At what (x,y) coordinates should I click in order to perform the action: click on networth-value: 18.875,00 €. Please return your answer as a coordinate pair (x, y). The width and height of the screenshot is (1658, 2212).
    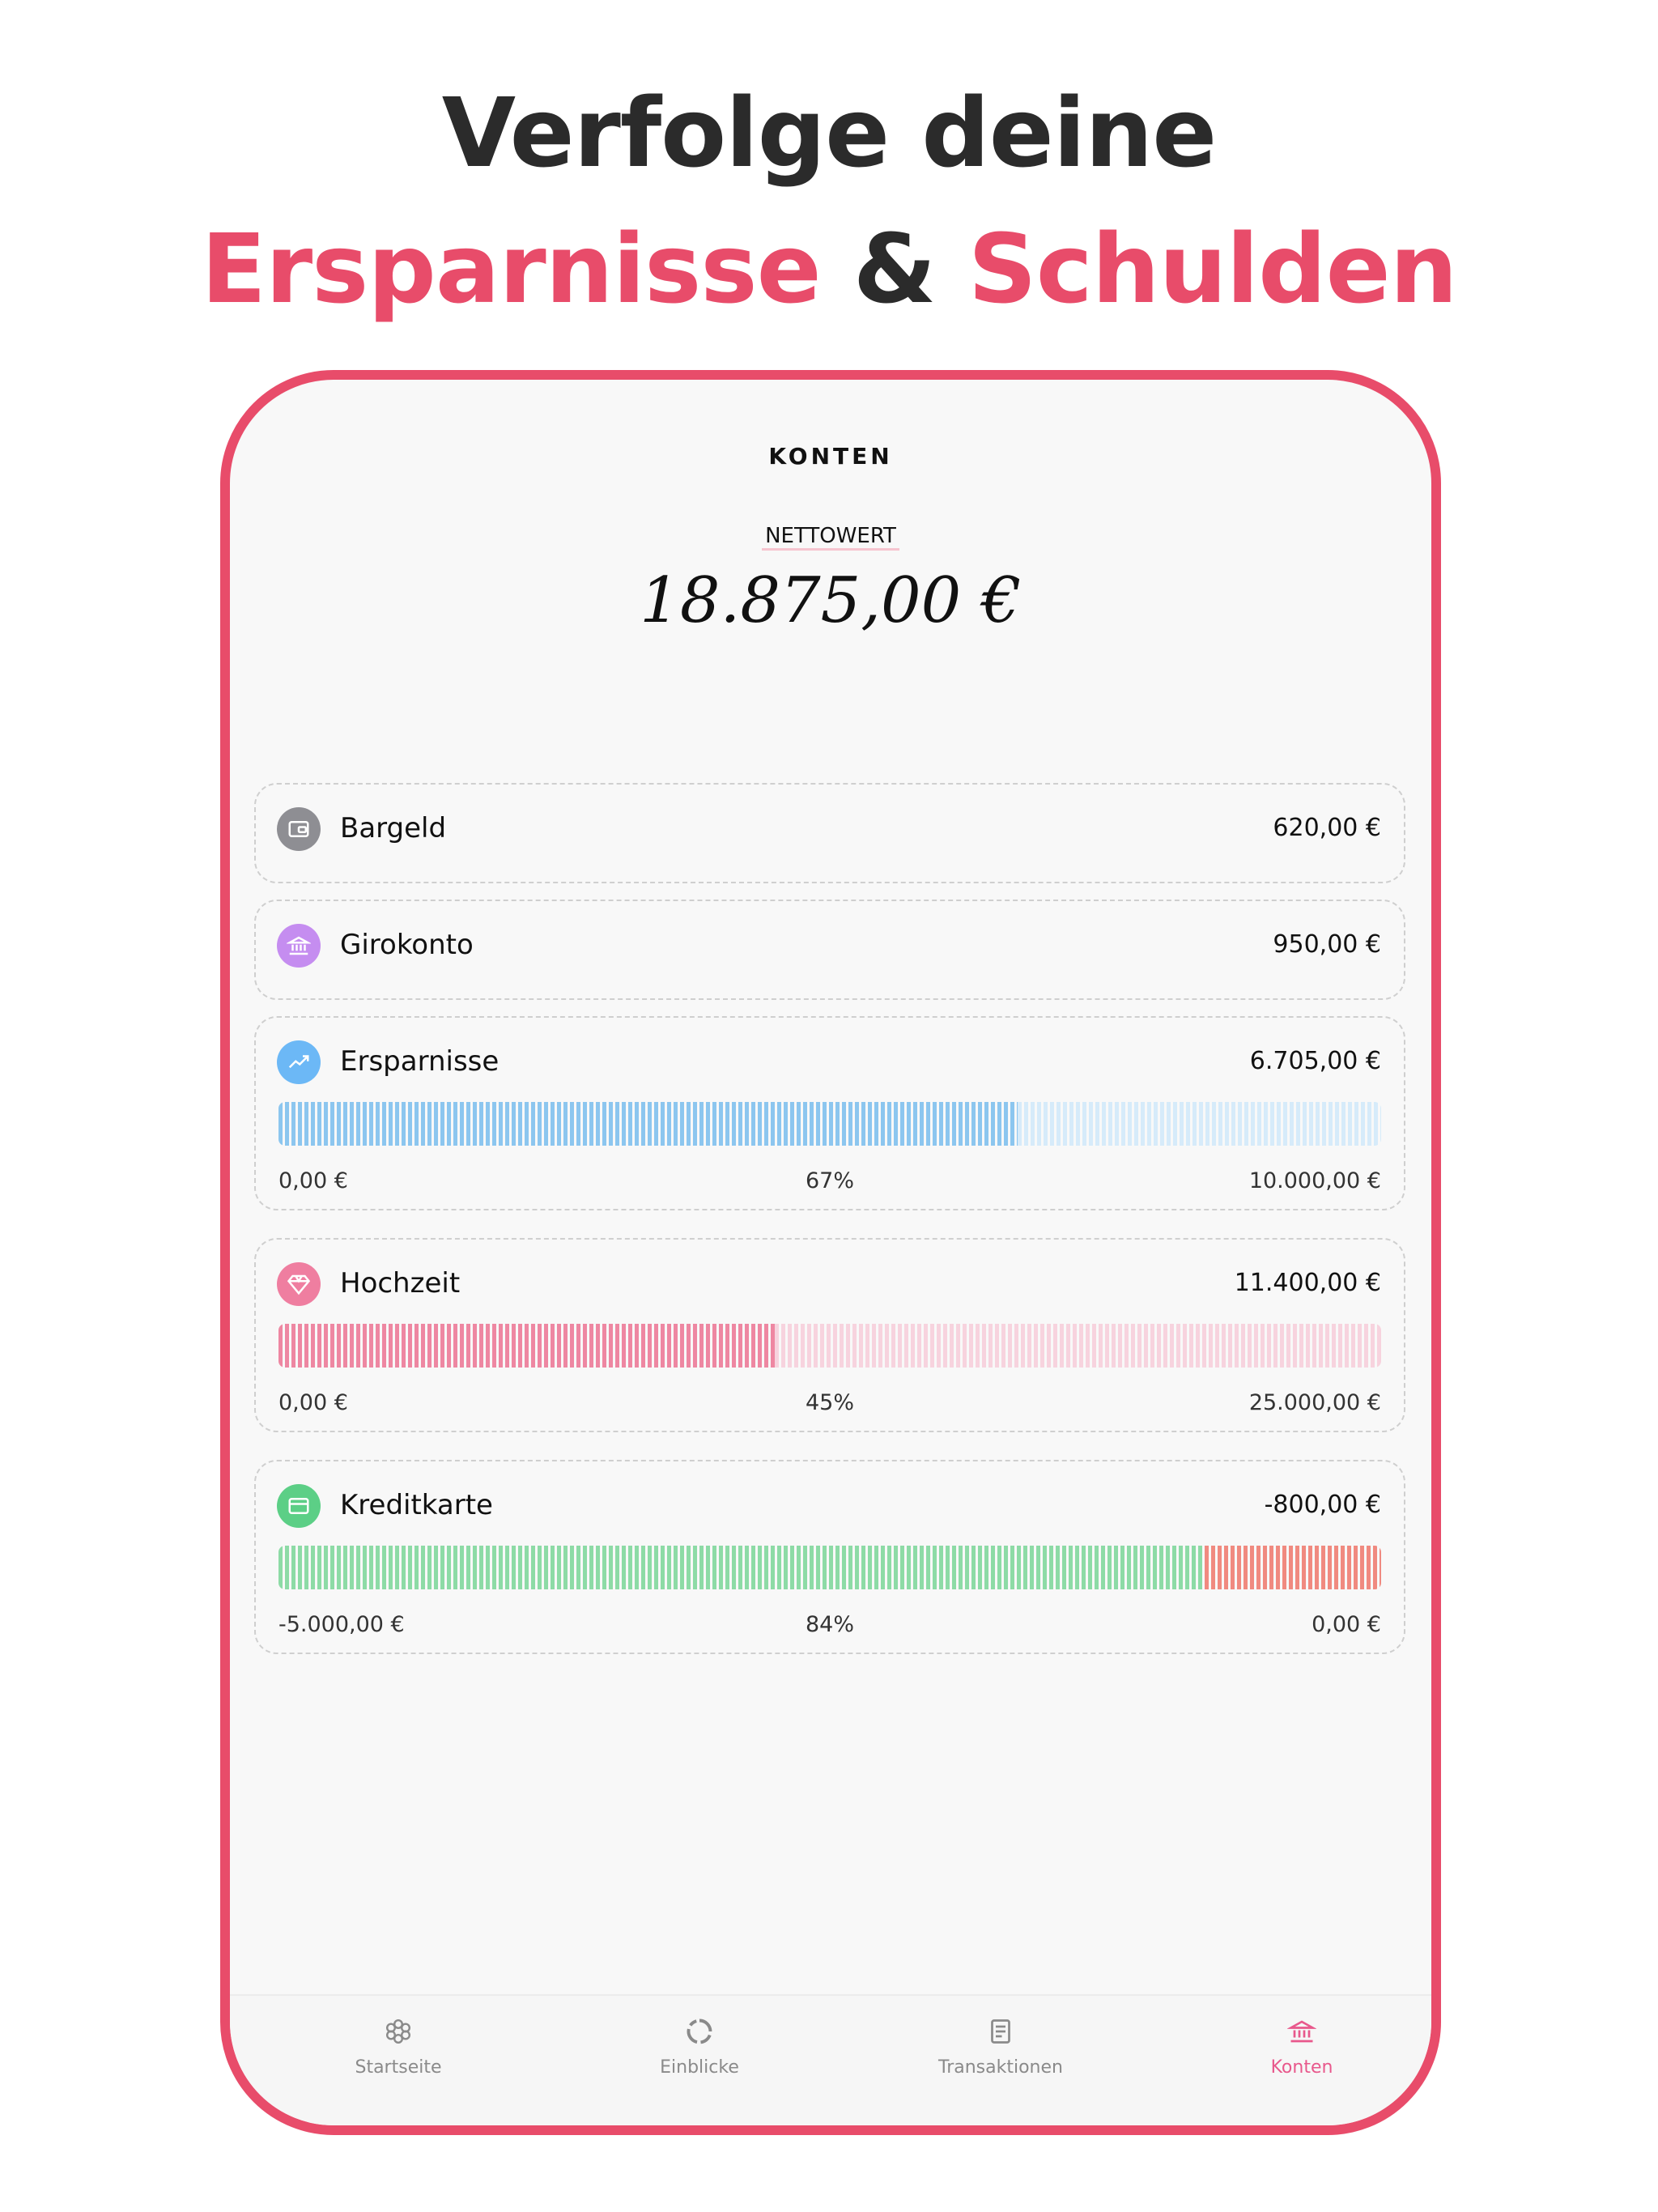
    Looking at the image, I should click on (831, 601).